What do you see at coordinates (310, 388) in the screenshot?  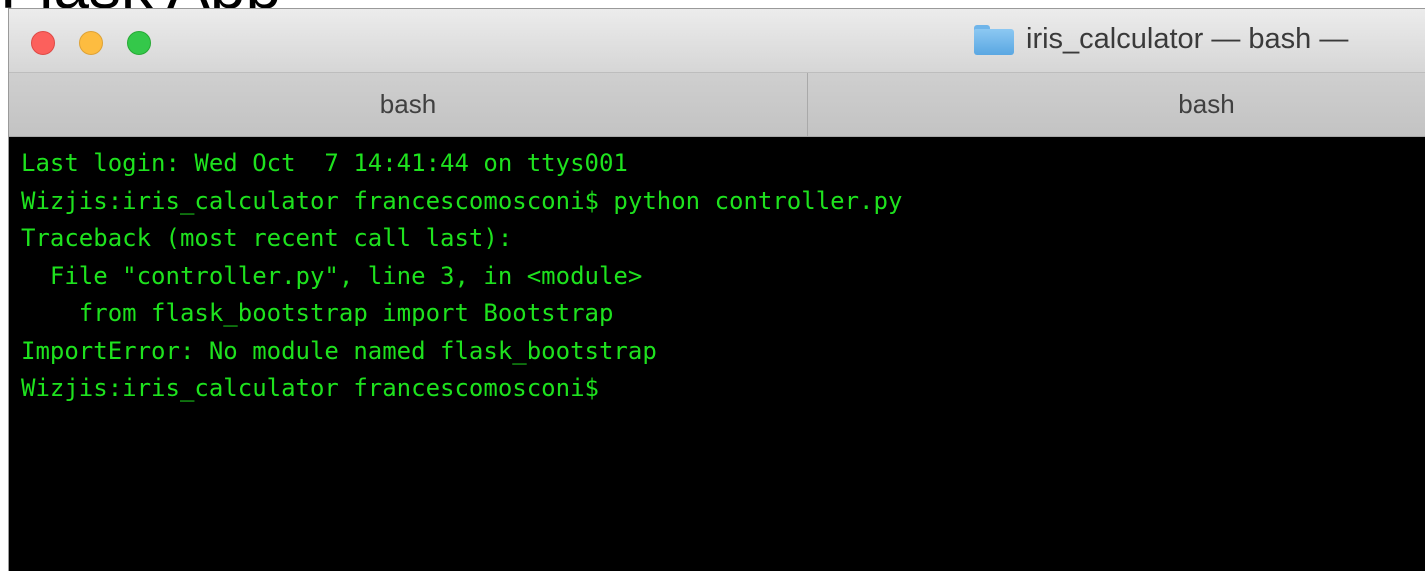 I see `terminal-line: Wizjis:iris_calculator francescomosconi$` at bounding box center [310, 388].